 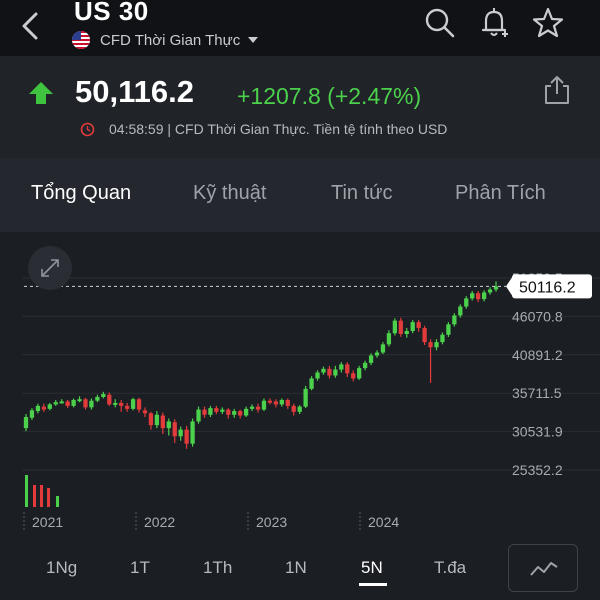 What do you see at coordinates (296, 568) in the screenshot?
I see `range-1-year: 1N` at bounding box center [296, 568].